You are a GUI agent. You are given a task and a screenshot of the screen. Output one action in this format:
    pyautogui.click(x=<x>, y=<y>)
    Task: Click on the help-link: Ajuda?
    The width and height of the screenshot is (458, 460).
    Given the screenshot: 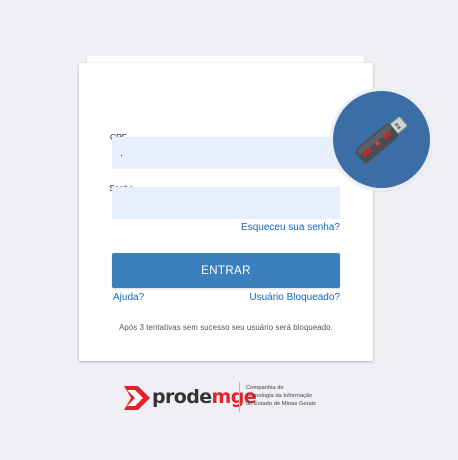 What is the action you would take?
    pyautogui.click(x=128, y=297)
    